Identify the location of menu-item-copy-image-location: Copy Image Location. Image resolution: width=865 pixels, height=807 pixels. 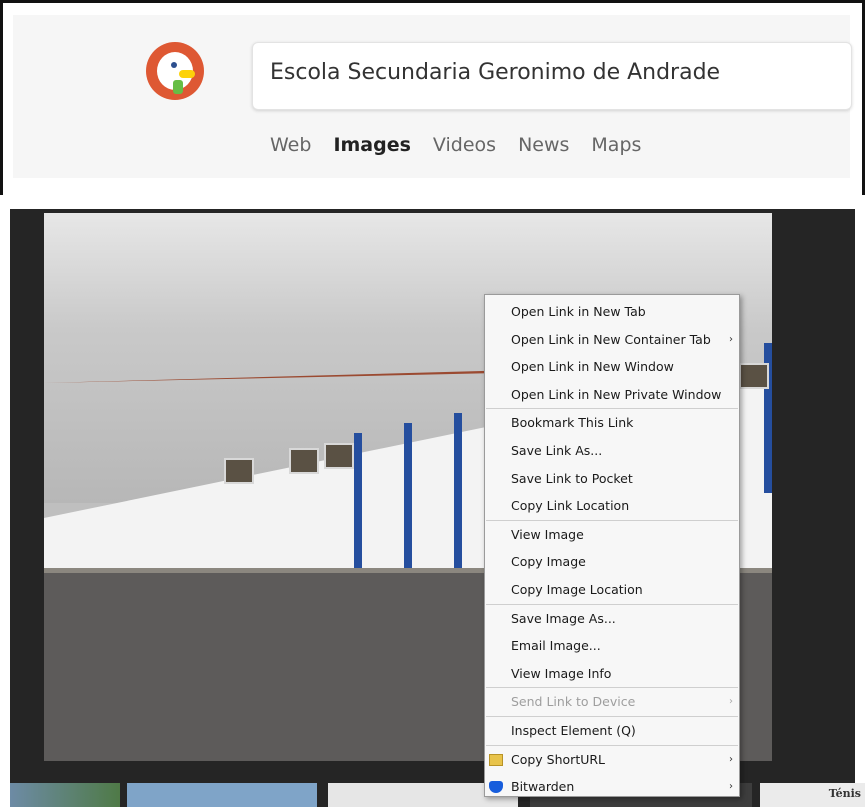
(612, 590).